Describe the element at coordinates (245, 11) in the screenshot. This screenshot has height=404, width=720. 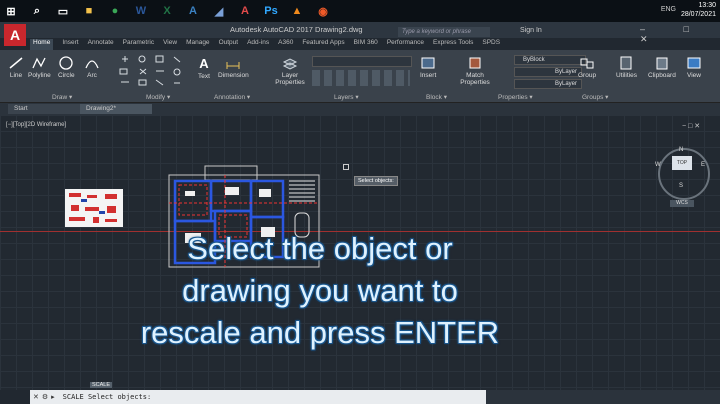
I see `autocad-active-icon: A` at that location.